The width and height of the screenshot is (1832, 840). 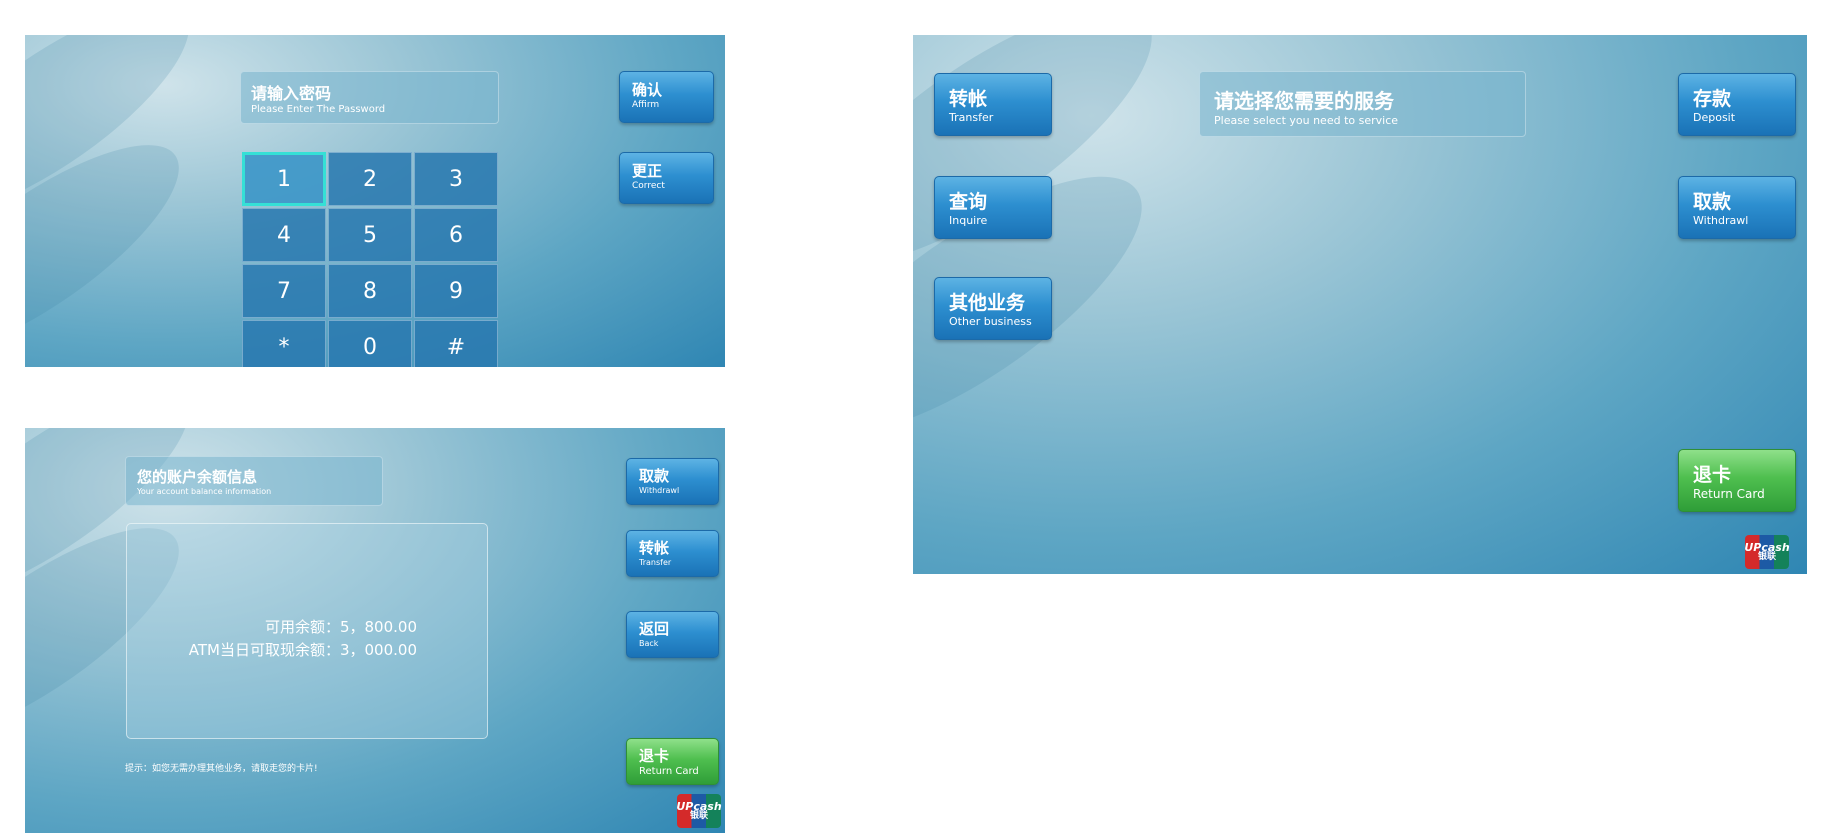 What do you see at coordinates (204, 491) in the screenshot?
I see `balance-subtitle: Your account balance information` at bounding box center [204, 491].